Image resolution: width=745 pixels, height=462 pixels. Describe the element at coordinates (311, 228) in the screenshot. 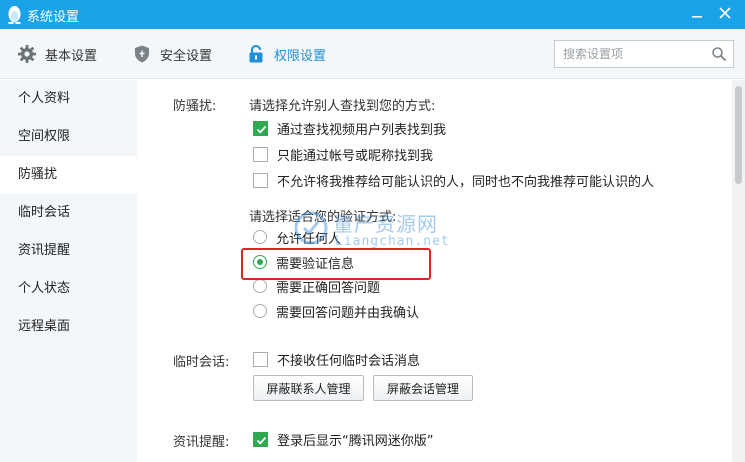

I see `watermark-logo-icon` at that location.